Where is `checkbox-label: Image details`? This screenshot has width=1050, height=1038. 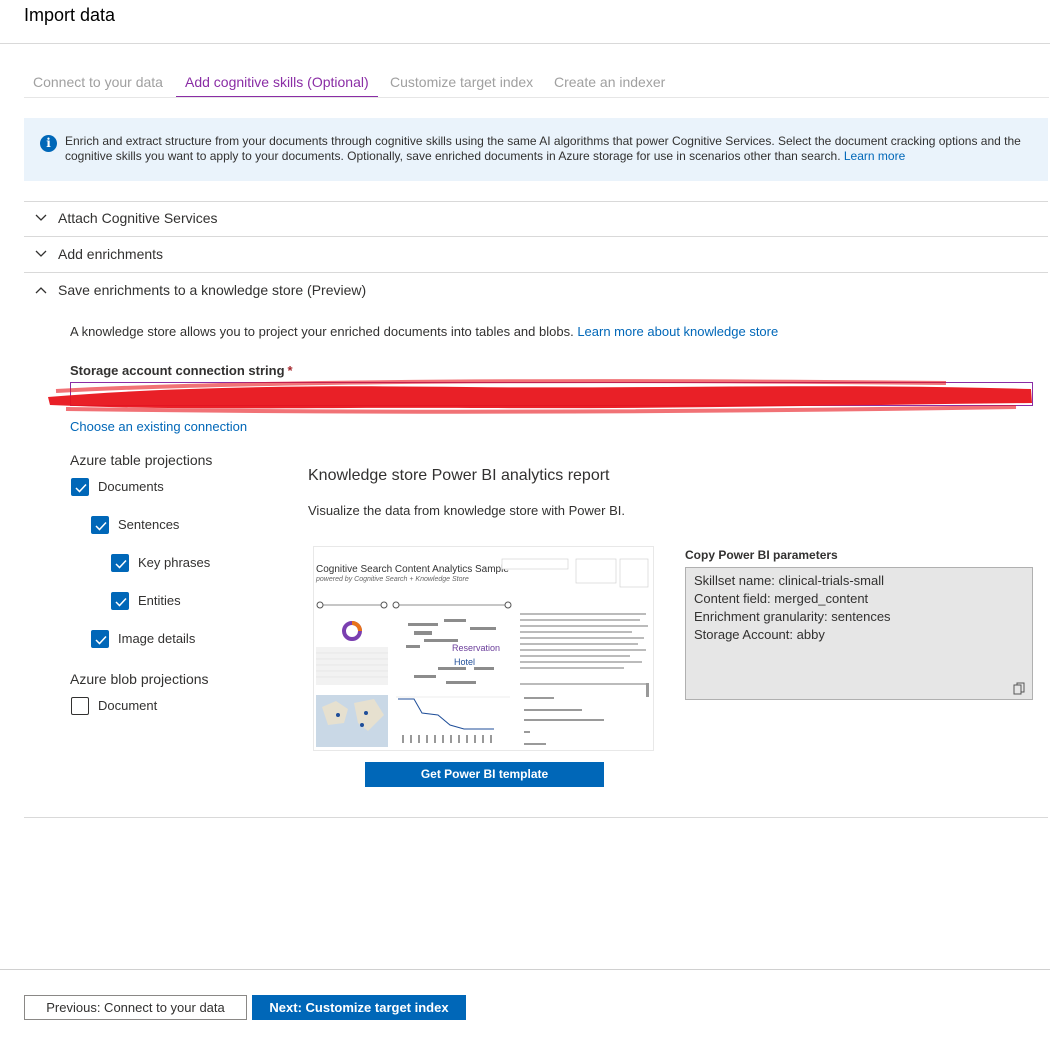
checkbox-label: Image details is located at coordinates (157, 638).